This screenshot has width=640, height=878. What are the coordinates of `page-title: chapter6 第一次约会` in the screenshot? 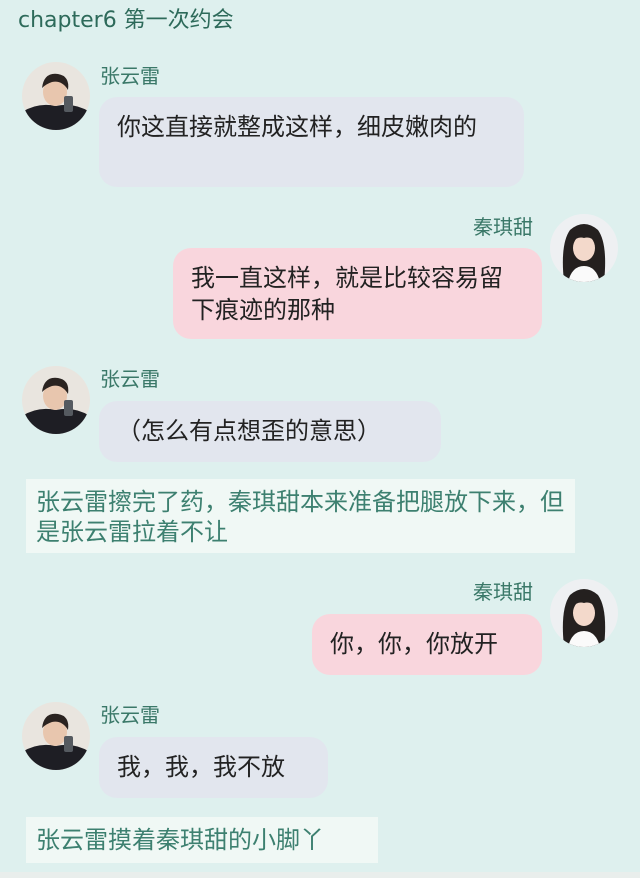 It's located at (126, 20).